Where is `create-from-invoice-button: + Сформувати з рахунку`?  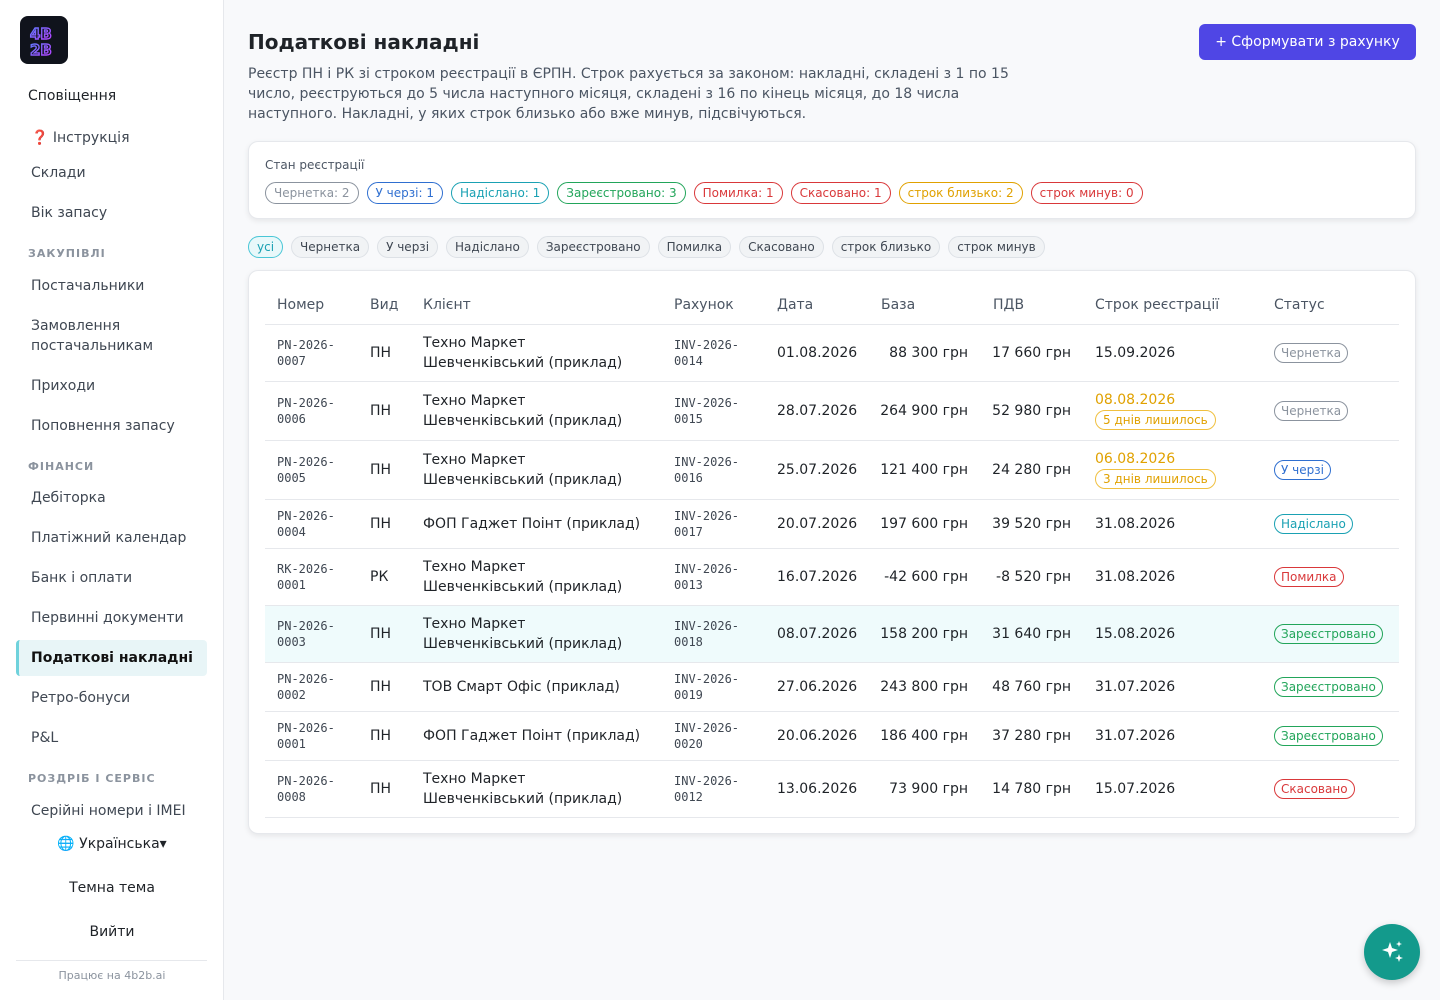
create-from-invoice-button: + Сформувати з рахунку is located at coordinates (1307, 42).